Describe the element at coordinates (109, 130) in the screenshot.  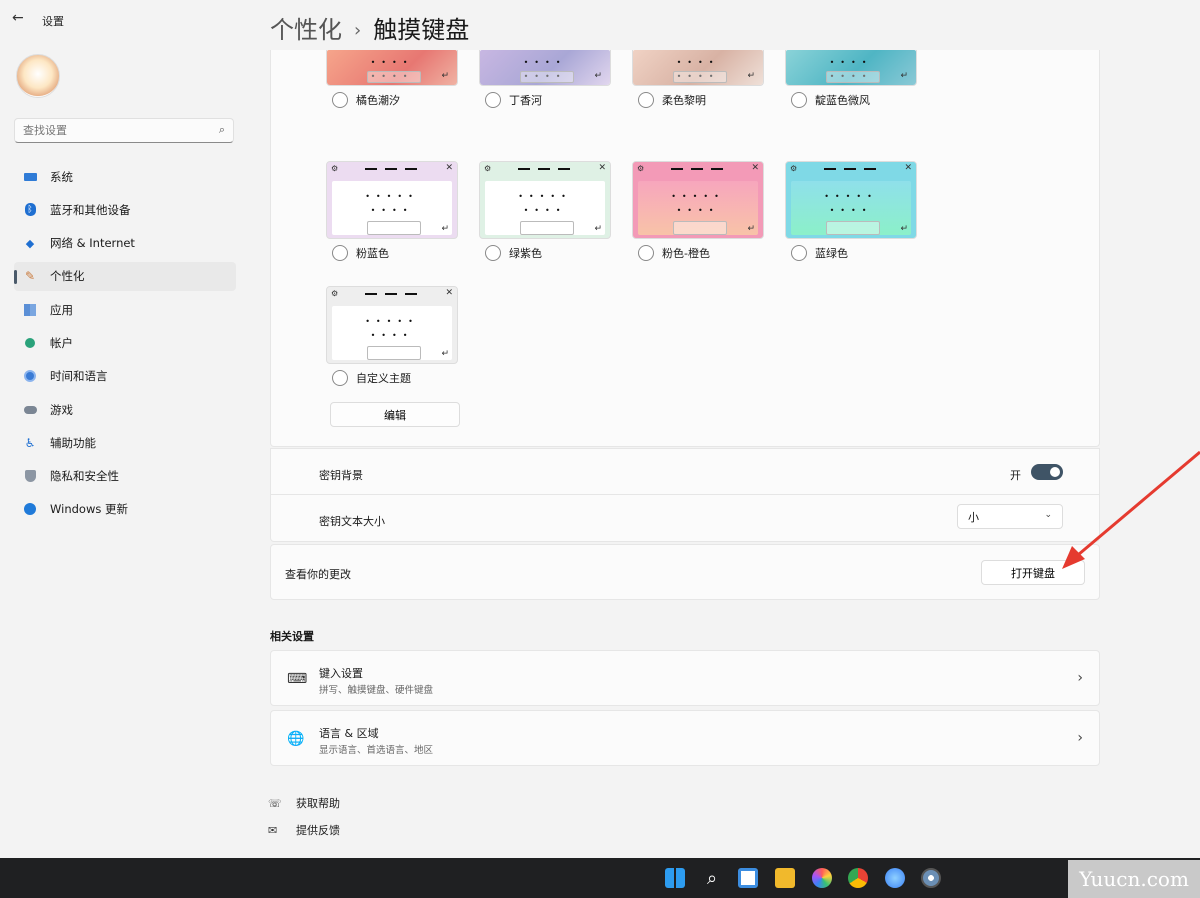
I see `search-input` at that location.